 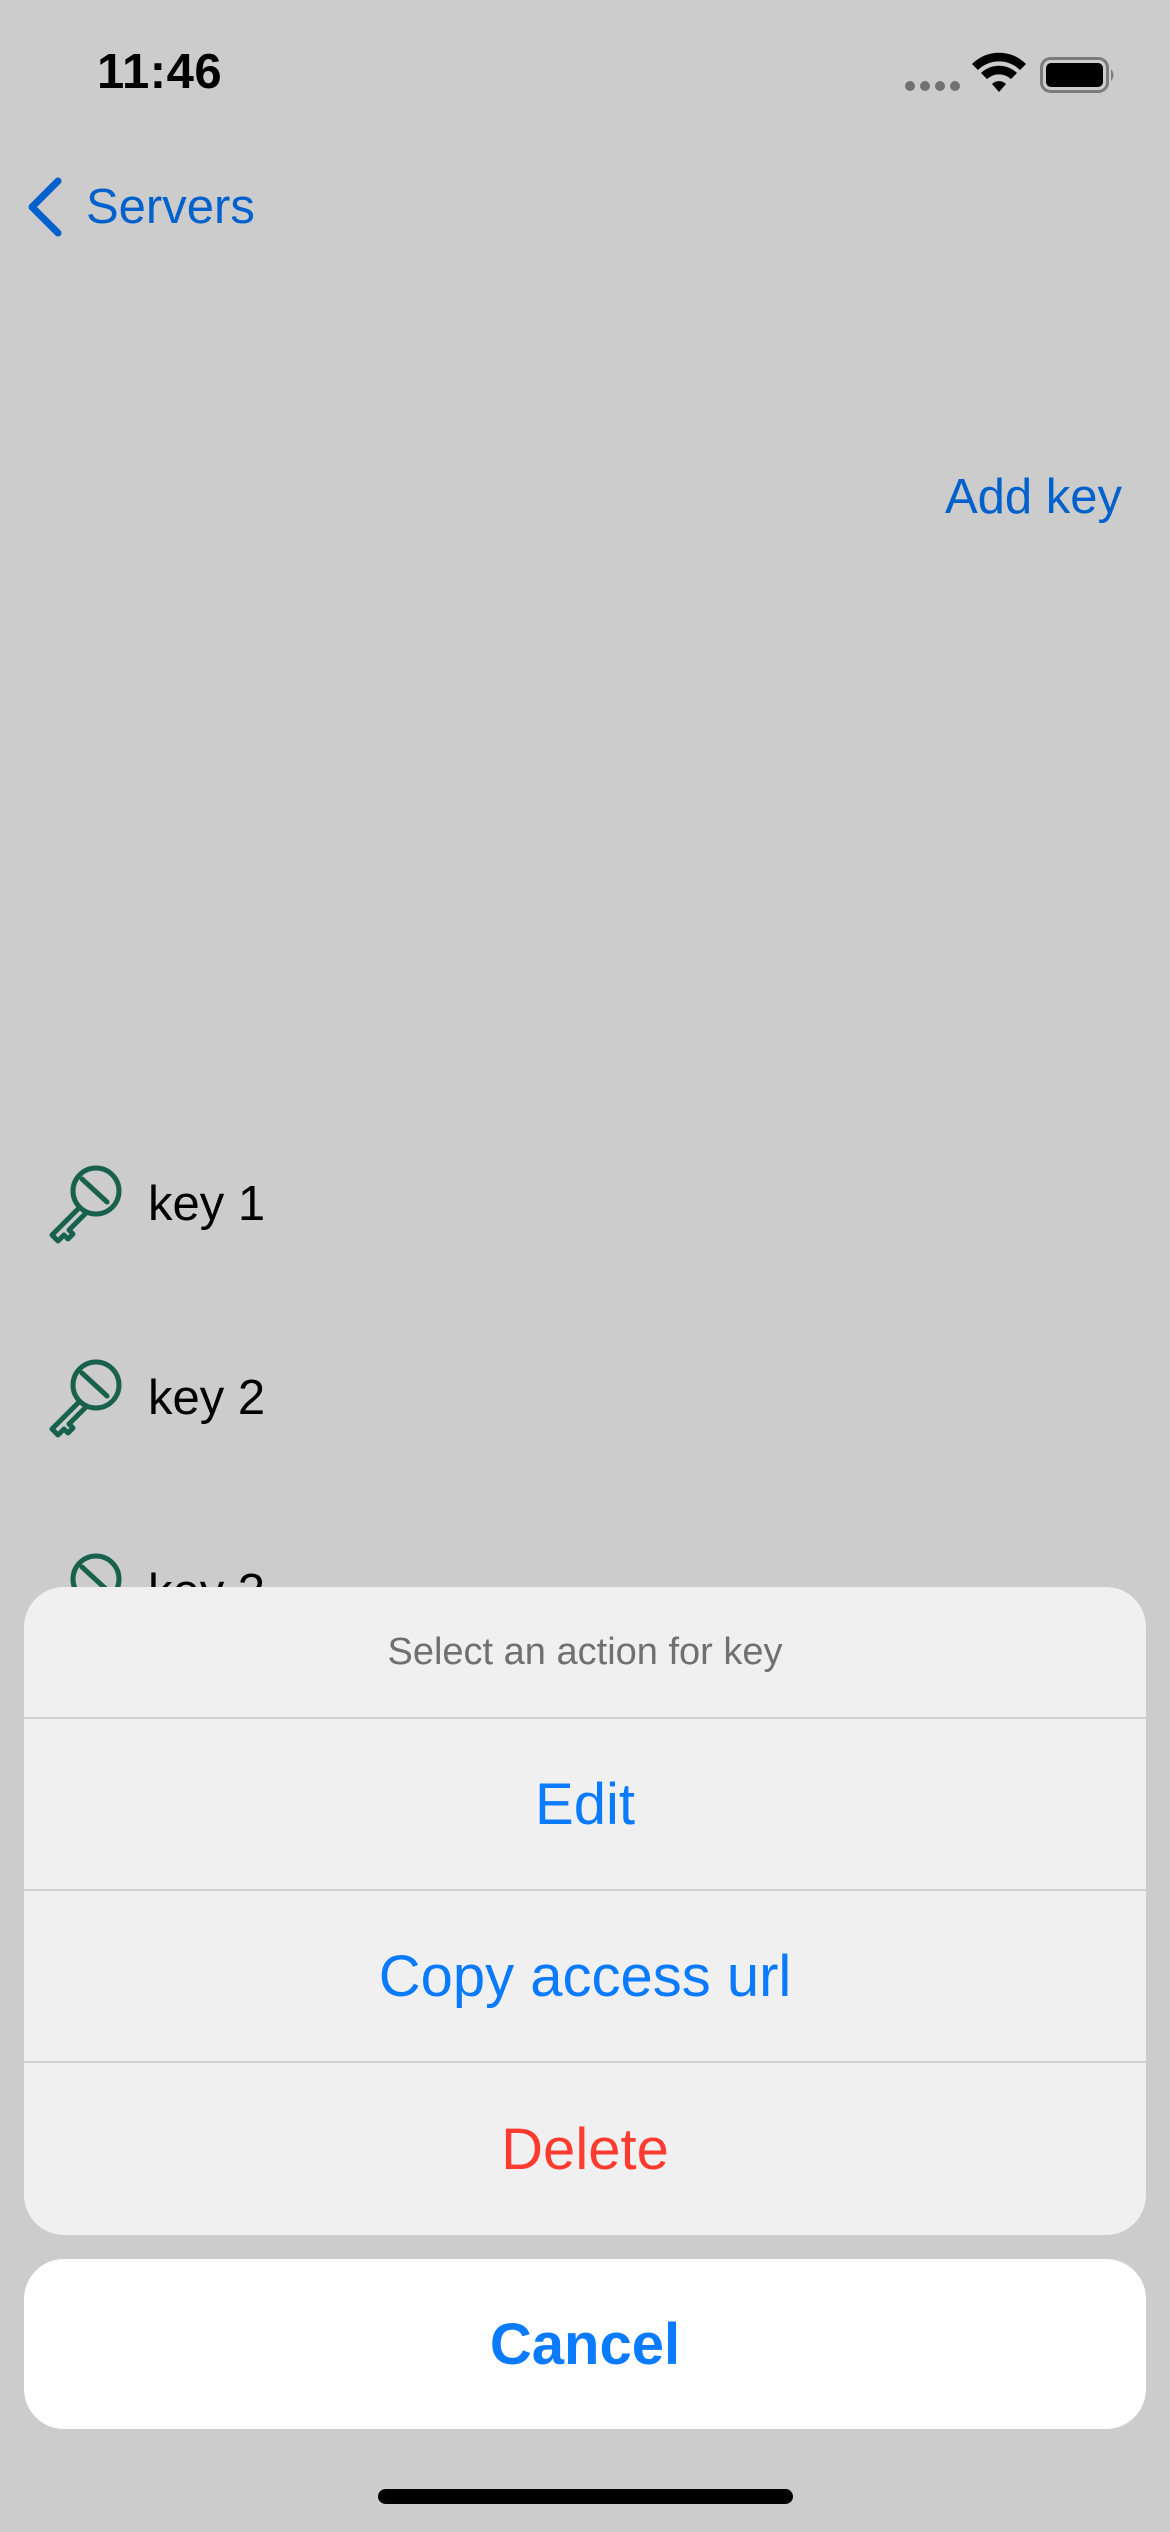 I want to click on copy-access-url-button: Copy access url, so click(x=585, y=1977).